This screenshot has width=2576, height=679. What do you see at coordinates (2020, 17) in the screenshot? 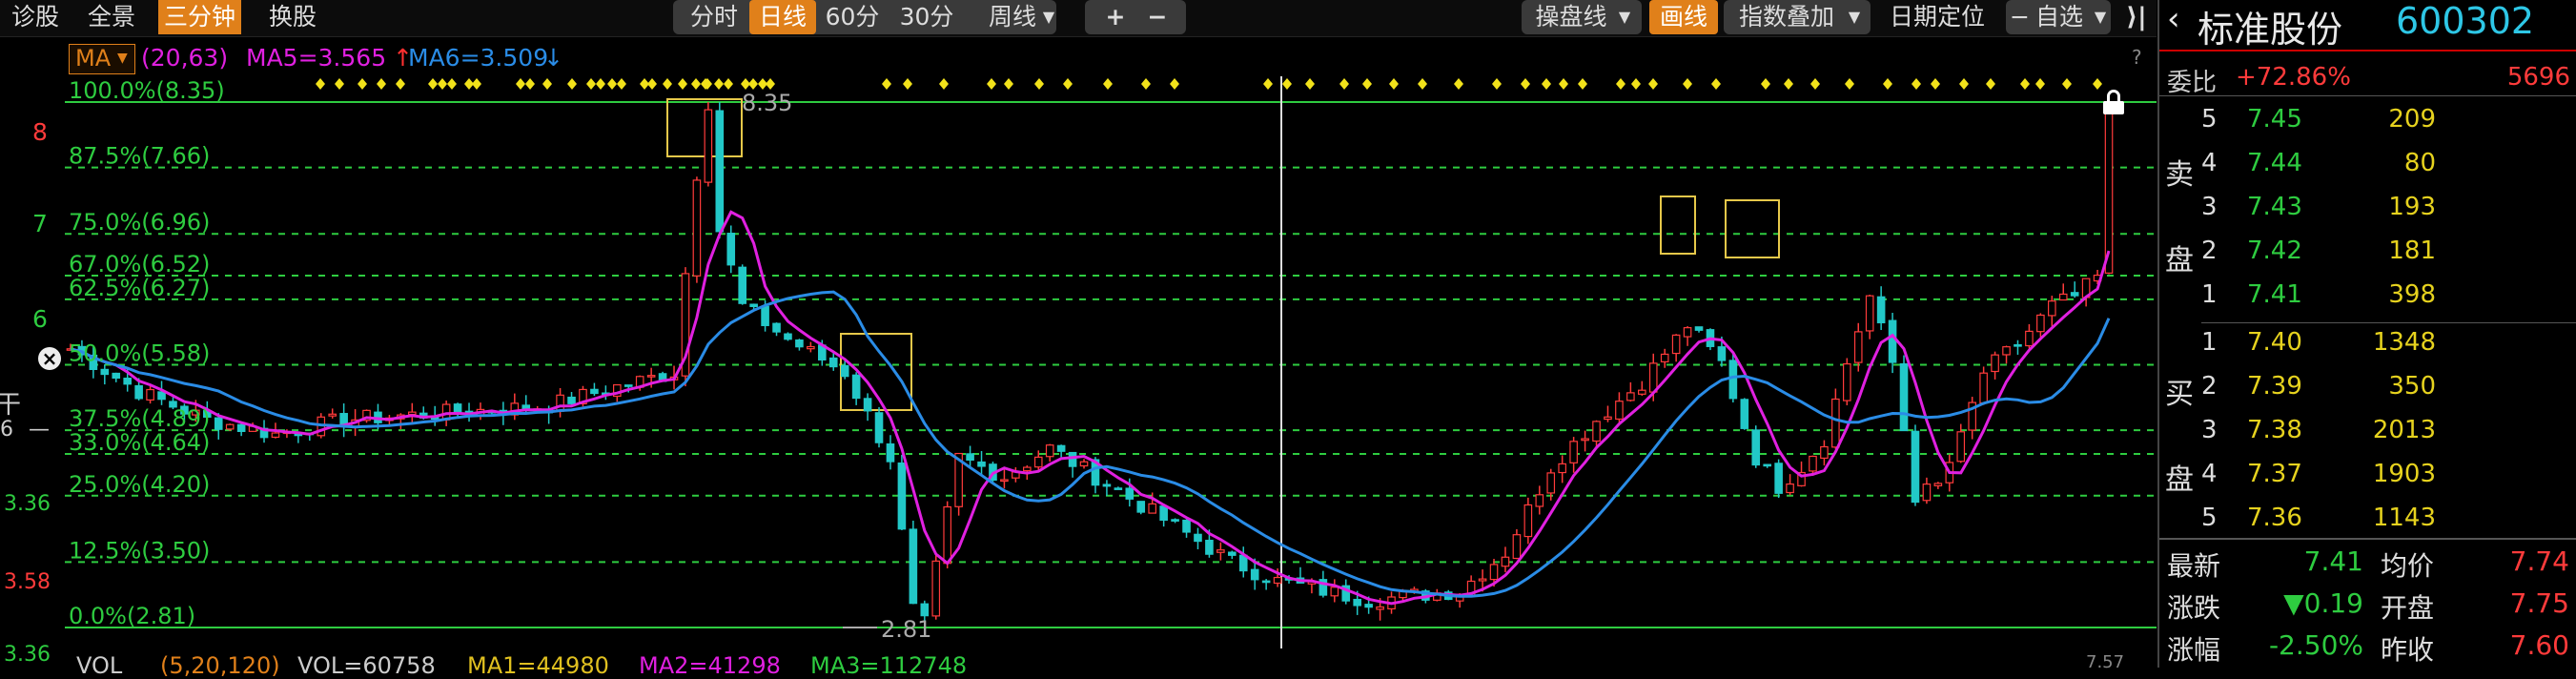
I see `watchlist-minus-icon: −` at bounding box center [2020, 17].